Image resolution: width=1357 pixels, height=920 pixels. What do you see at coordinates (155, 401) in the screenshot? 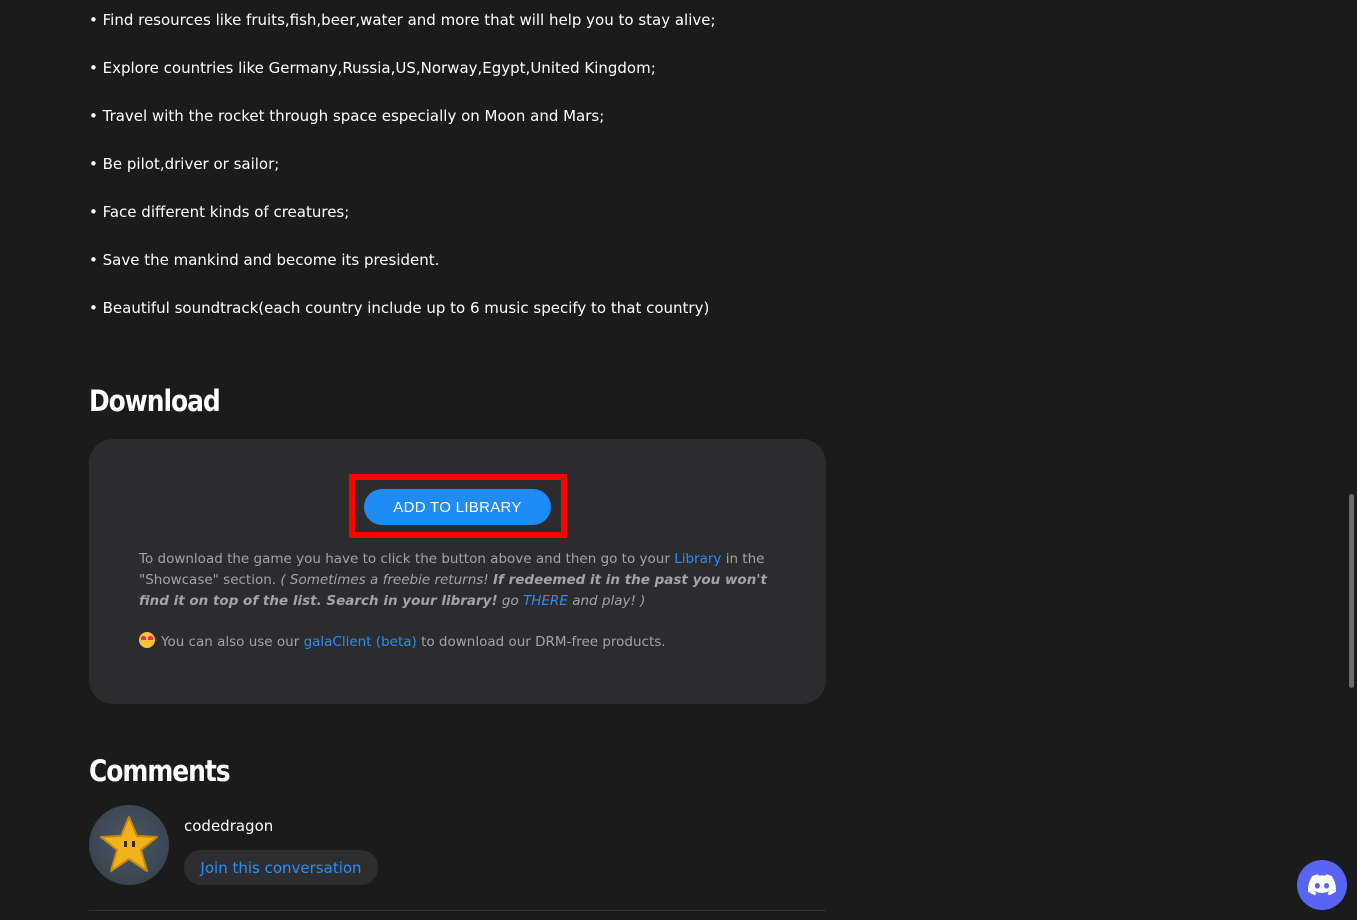
I see `download-heading: Download` at bounding box center [155, 401].